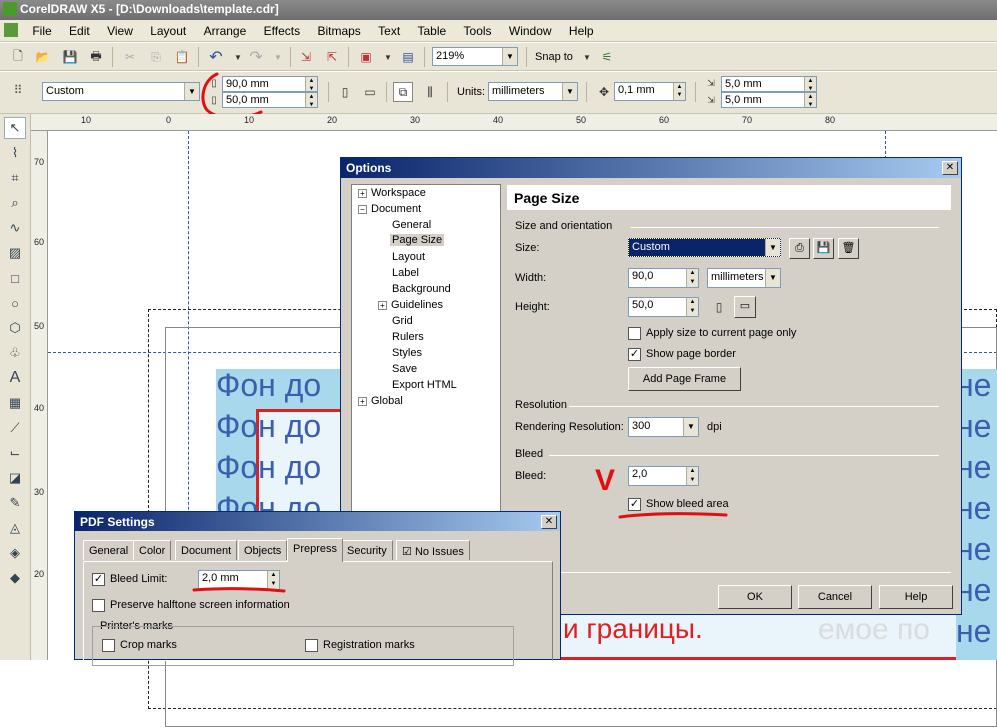  What do you see at coordinates (121, 91) in the screenshot?
I see `page-size-combo: Custom ▼` at bounding box center [121, 91].